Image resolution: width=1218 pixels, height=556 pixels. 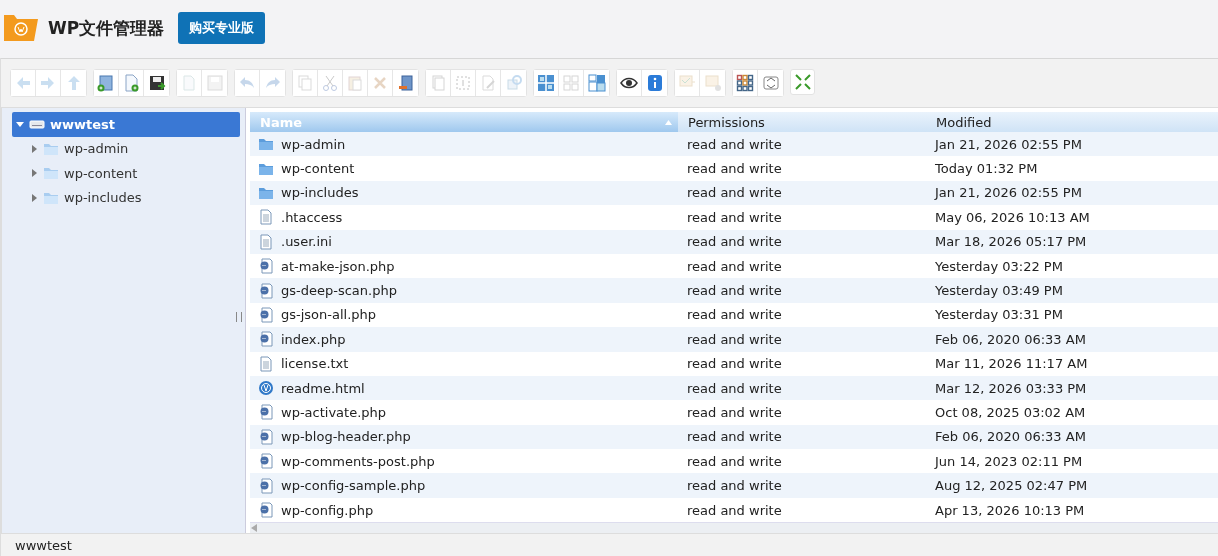 What do you see at coordinates (464, 290) in the screenshot?
I see `file-name-cell: gs-deep-scan.php` at bounding box center [464, 290].